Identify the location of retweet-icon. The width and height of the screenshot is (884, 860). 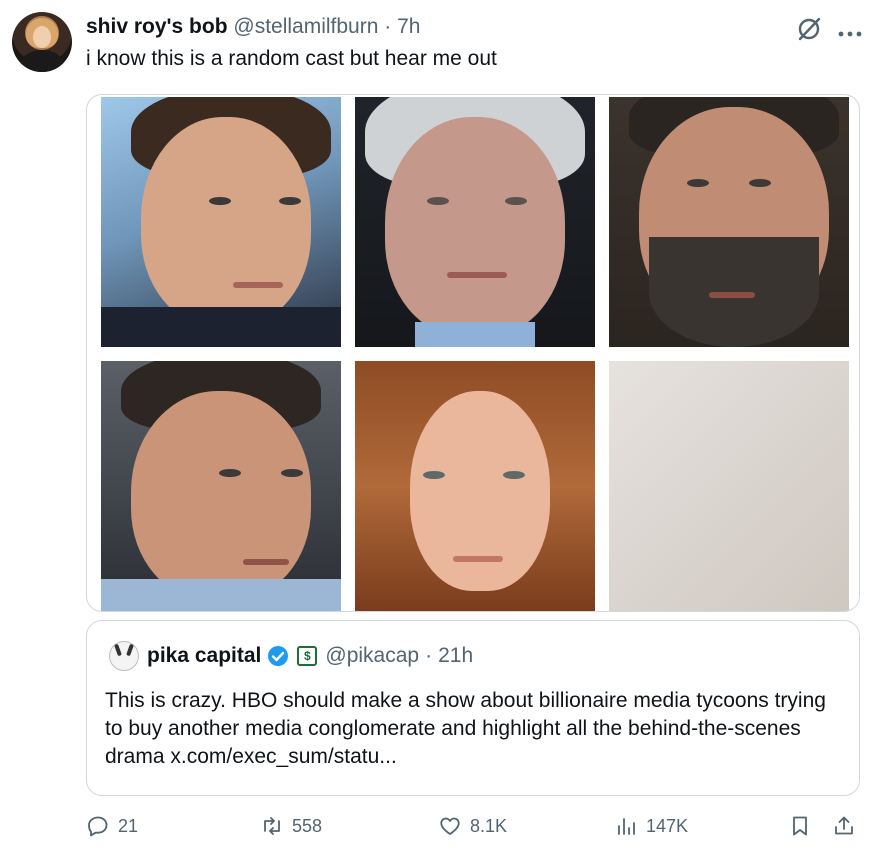
(272, 826).